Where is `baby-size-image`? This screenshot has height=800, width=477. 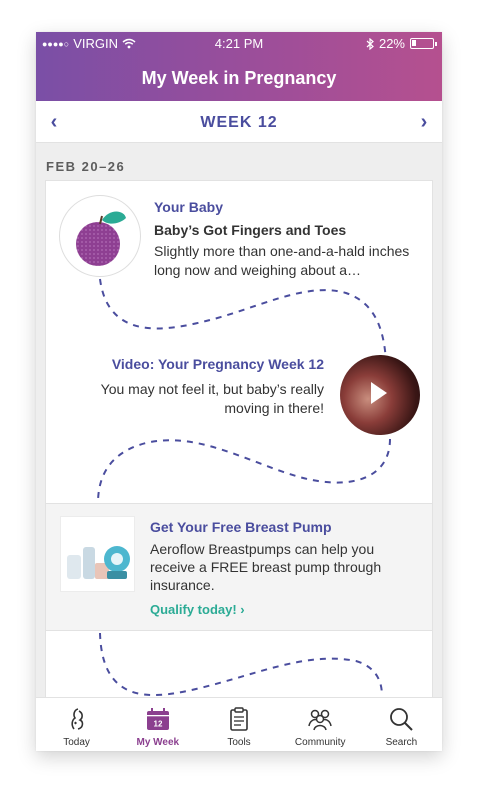 baby-size-image is located at coordinates (100, 236).